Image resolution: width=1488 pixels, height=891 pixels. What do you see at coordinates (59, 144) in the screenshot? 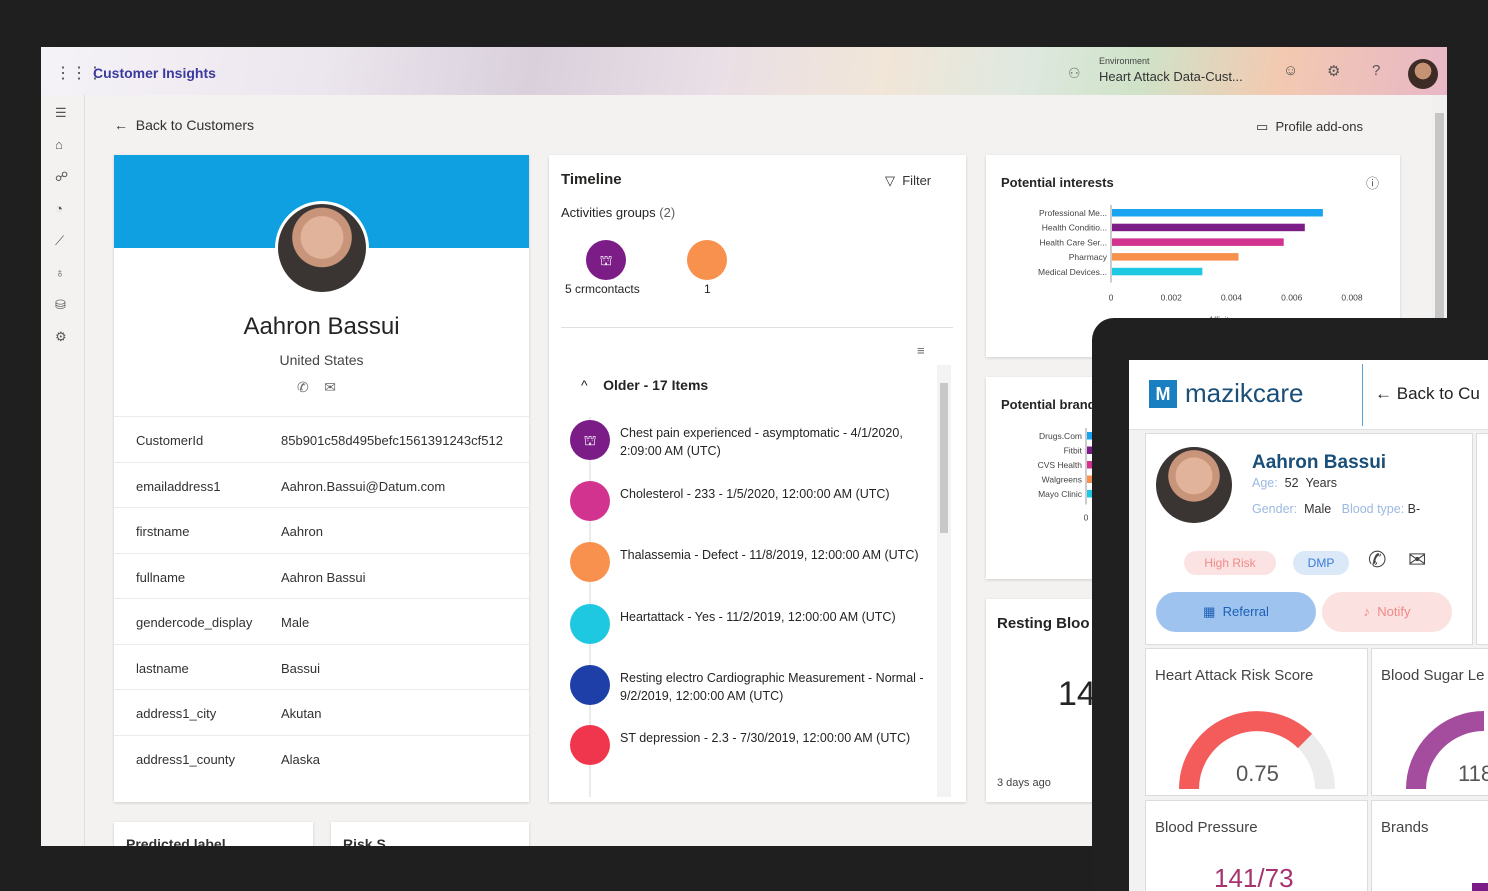
I see `home-icon: ⌂` at bounding box center [59, 144].